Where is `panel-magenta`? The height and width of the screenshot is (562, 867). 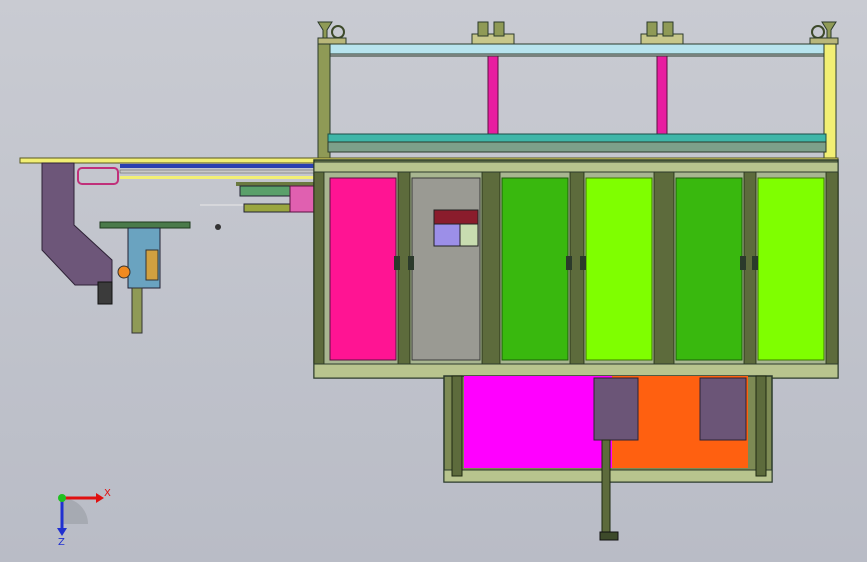 panel-magenta is located at coordinates (363, 269).